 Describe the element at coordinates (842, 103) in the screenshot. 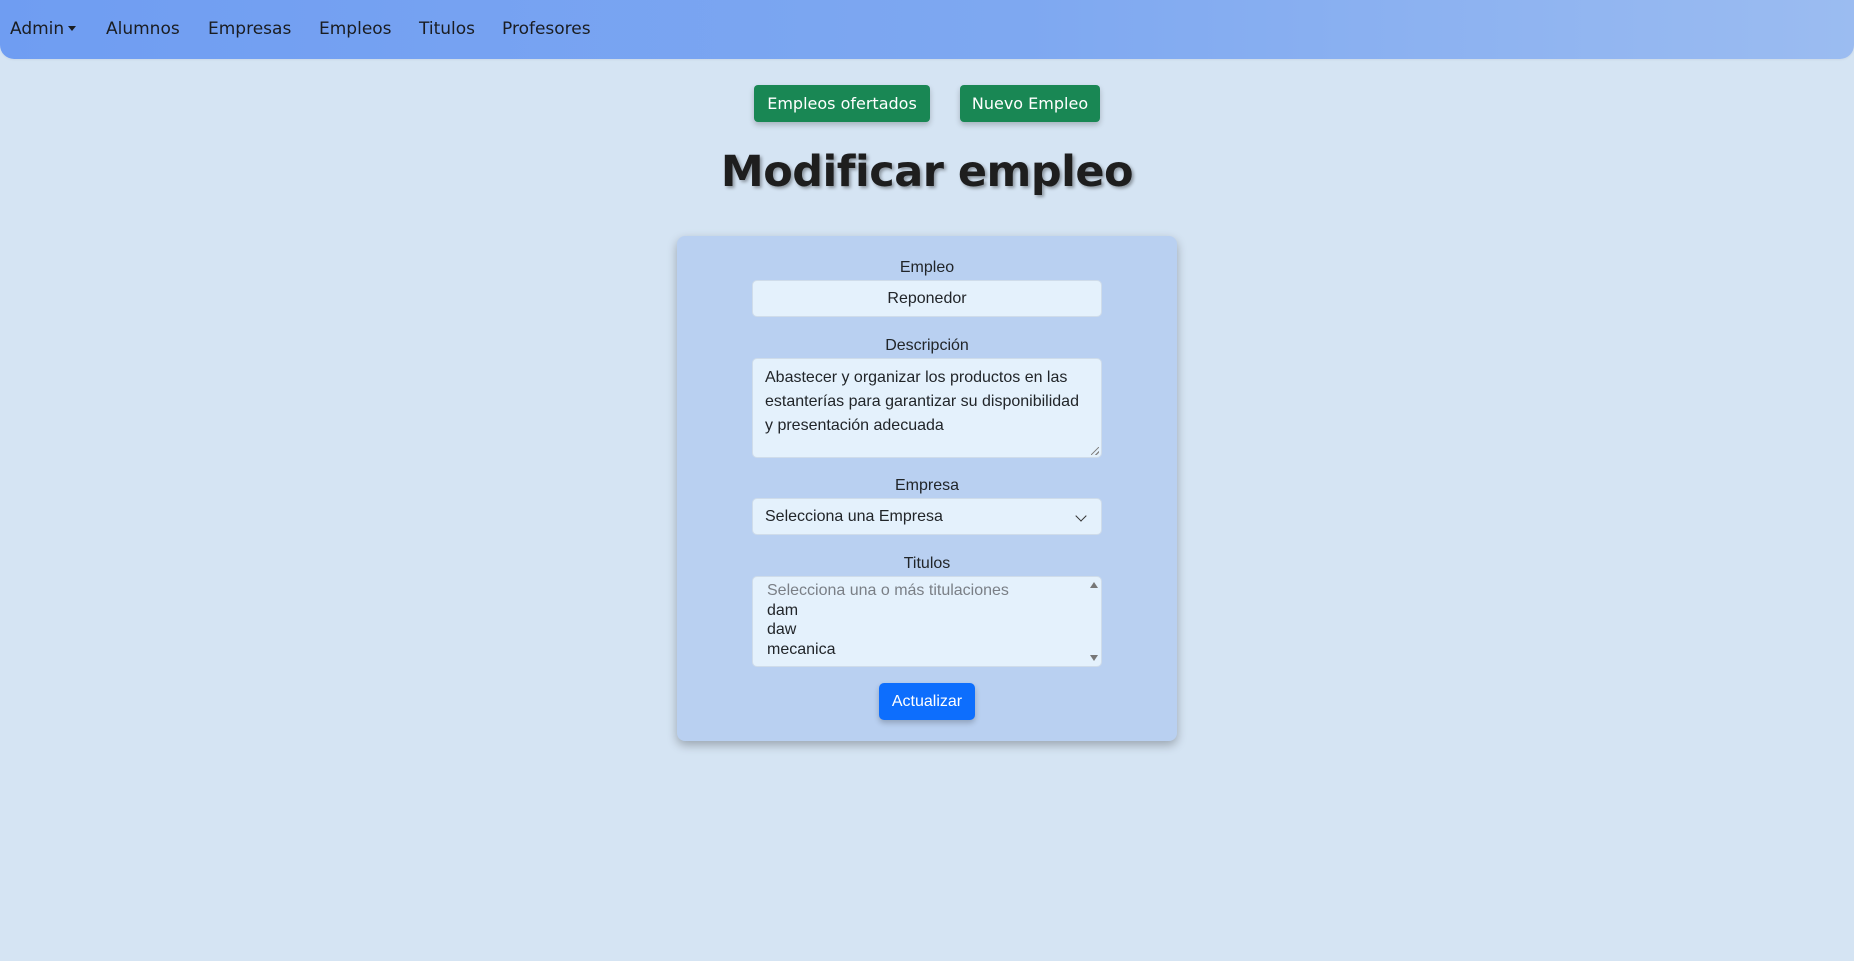

I see `offered-jobs-button: Empleos ofertados` at that location.